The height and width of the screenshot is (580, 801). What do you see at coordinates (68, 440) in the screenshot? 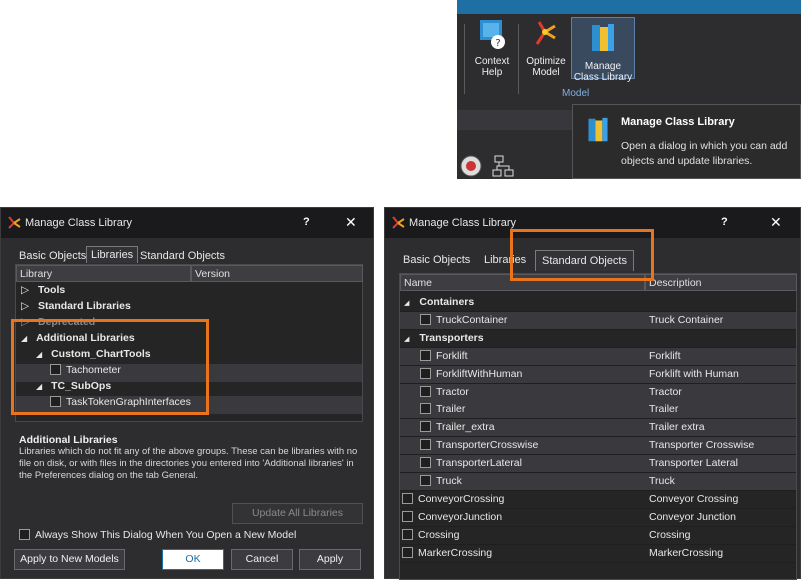
I see `description-title: Additional Libraries` at bounding box center [68, 440].